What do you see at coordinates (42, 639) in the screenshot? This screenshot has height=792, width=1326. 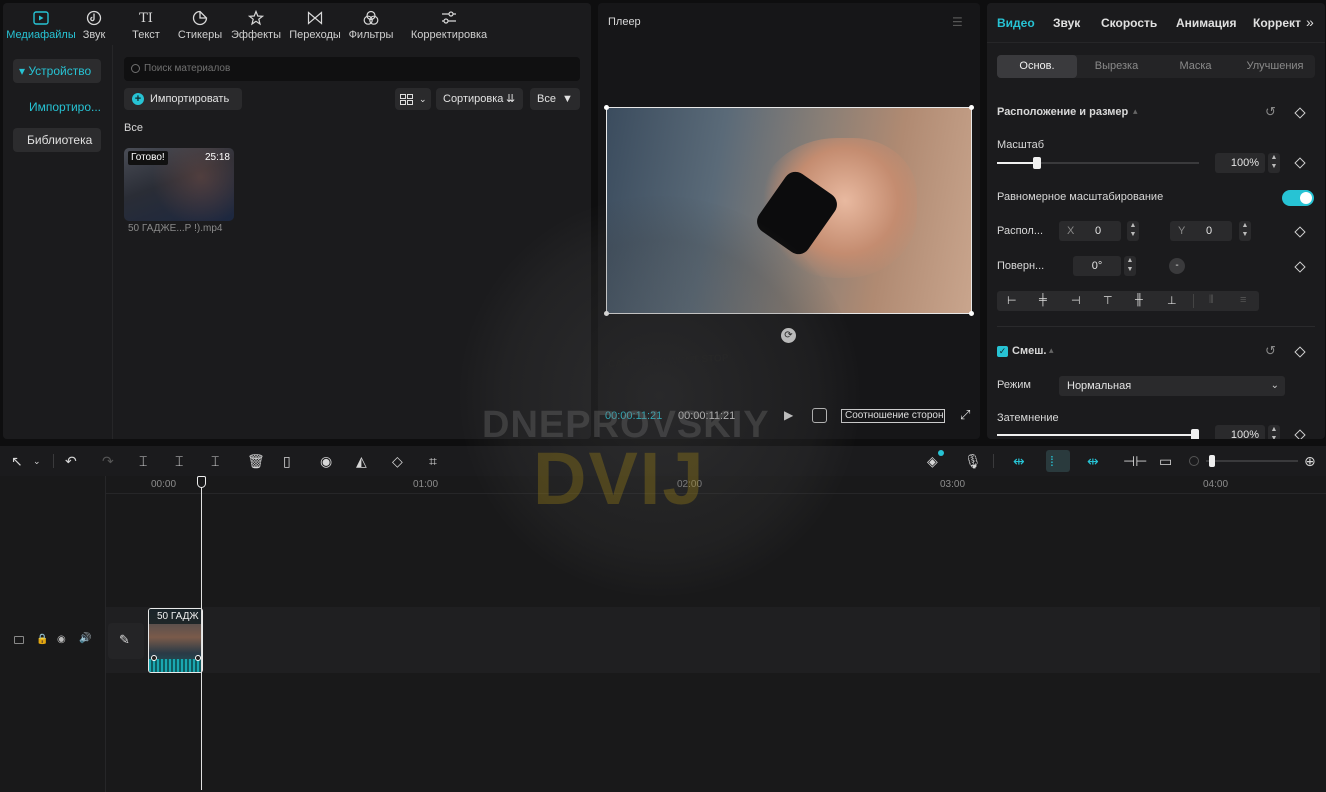 I see `lock-icon: 🔒` at bounding box center [42, 639].